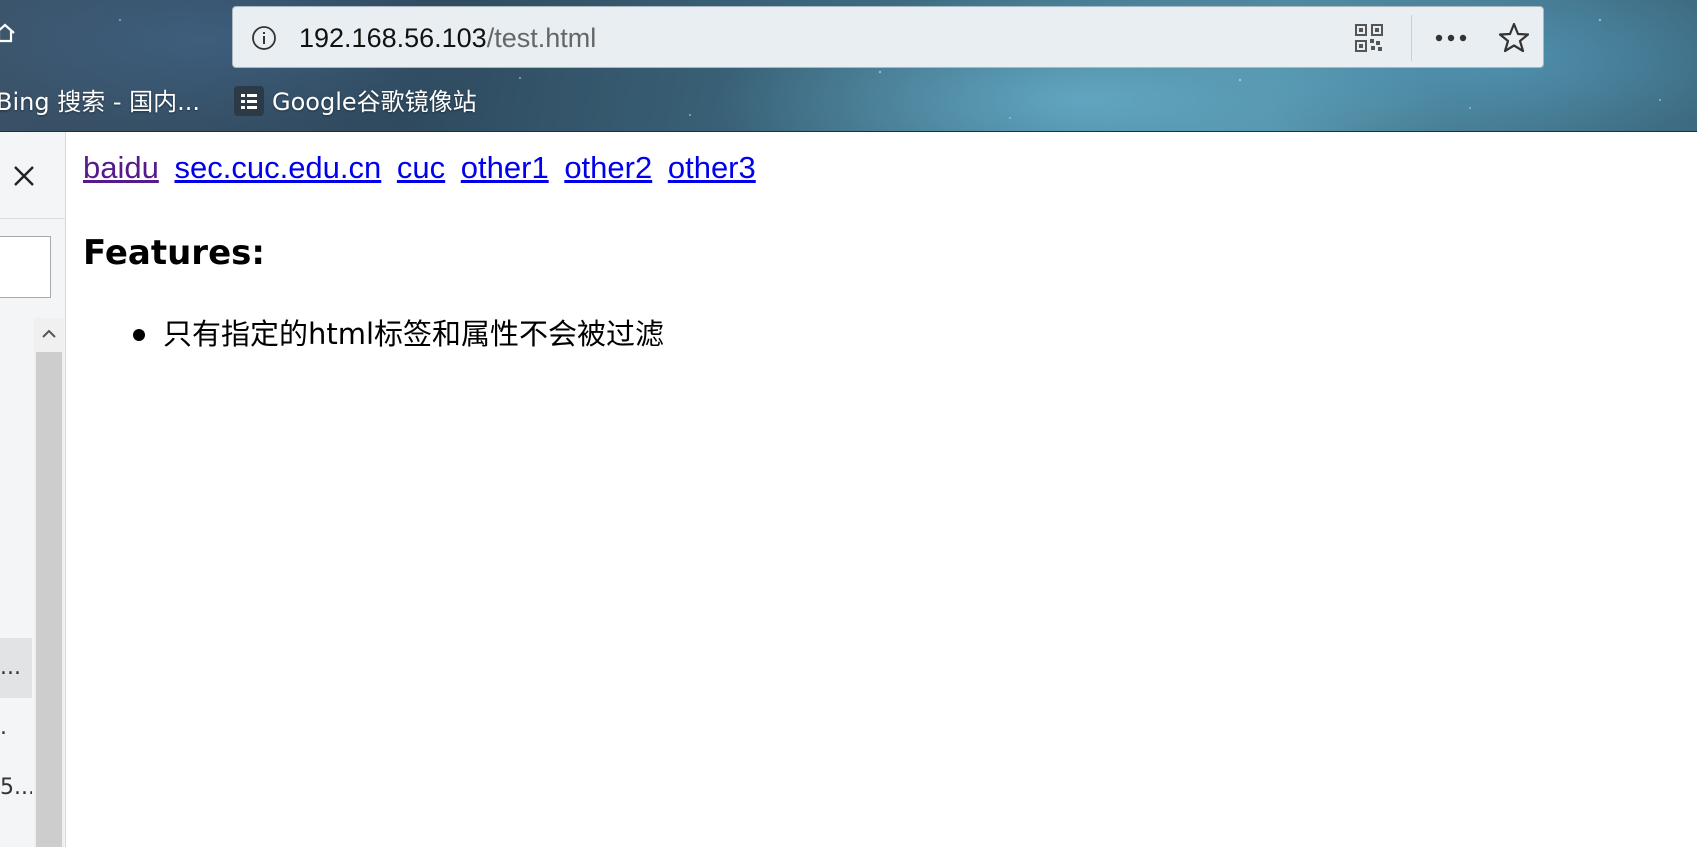 The height and width of the screenshot is (847, 1697). I want to click on sidebar-list-item: ., so click(16, 728).